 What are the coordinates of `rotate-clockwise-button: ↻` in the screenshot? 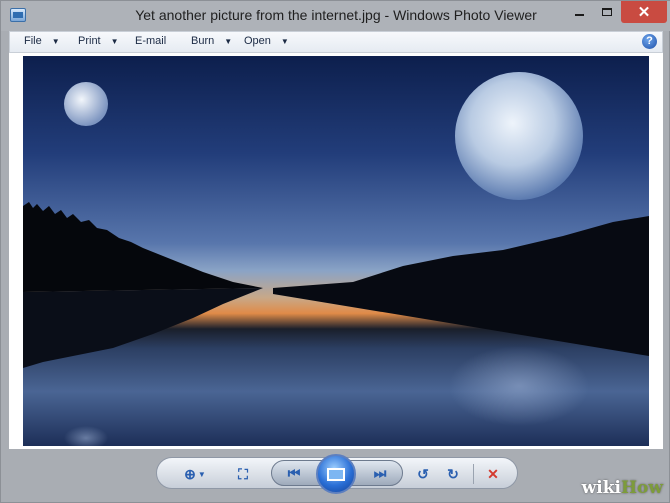 It's located at (453, 474).